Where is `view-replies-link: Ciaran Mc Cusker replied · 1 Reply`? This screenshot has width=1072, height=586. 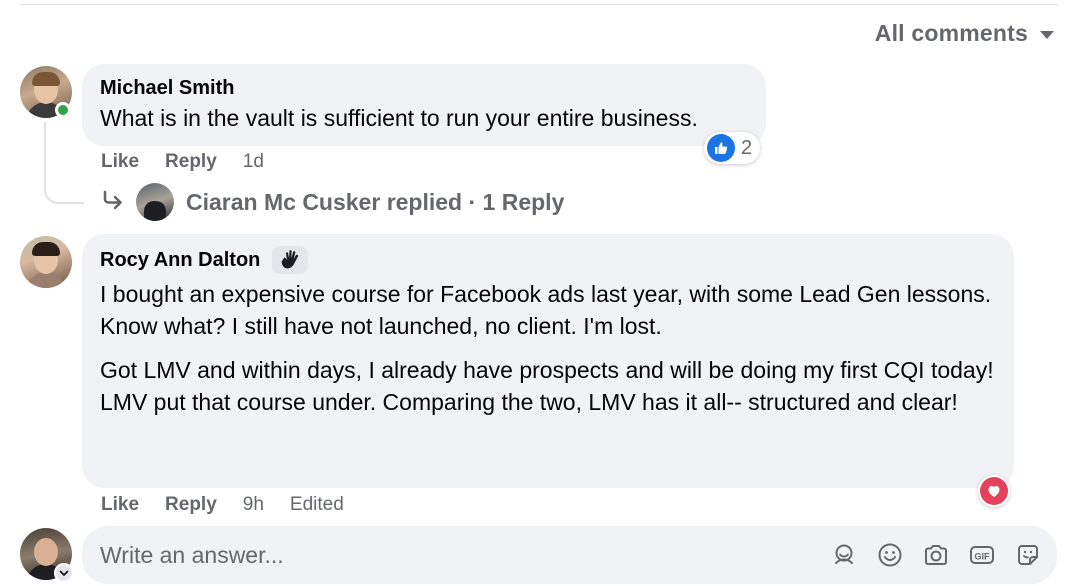
view-replies-link: Ciaran Mc Cusker replied · 1 Reply is located at coordinates (333, 202).